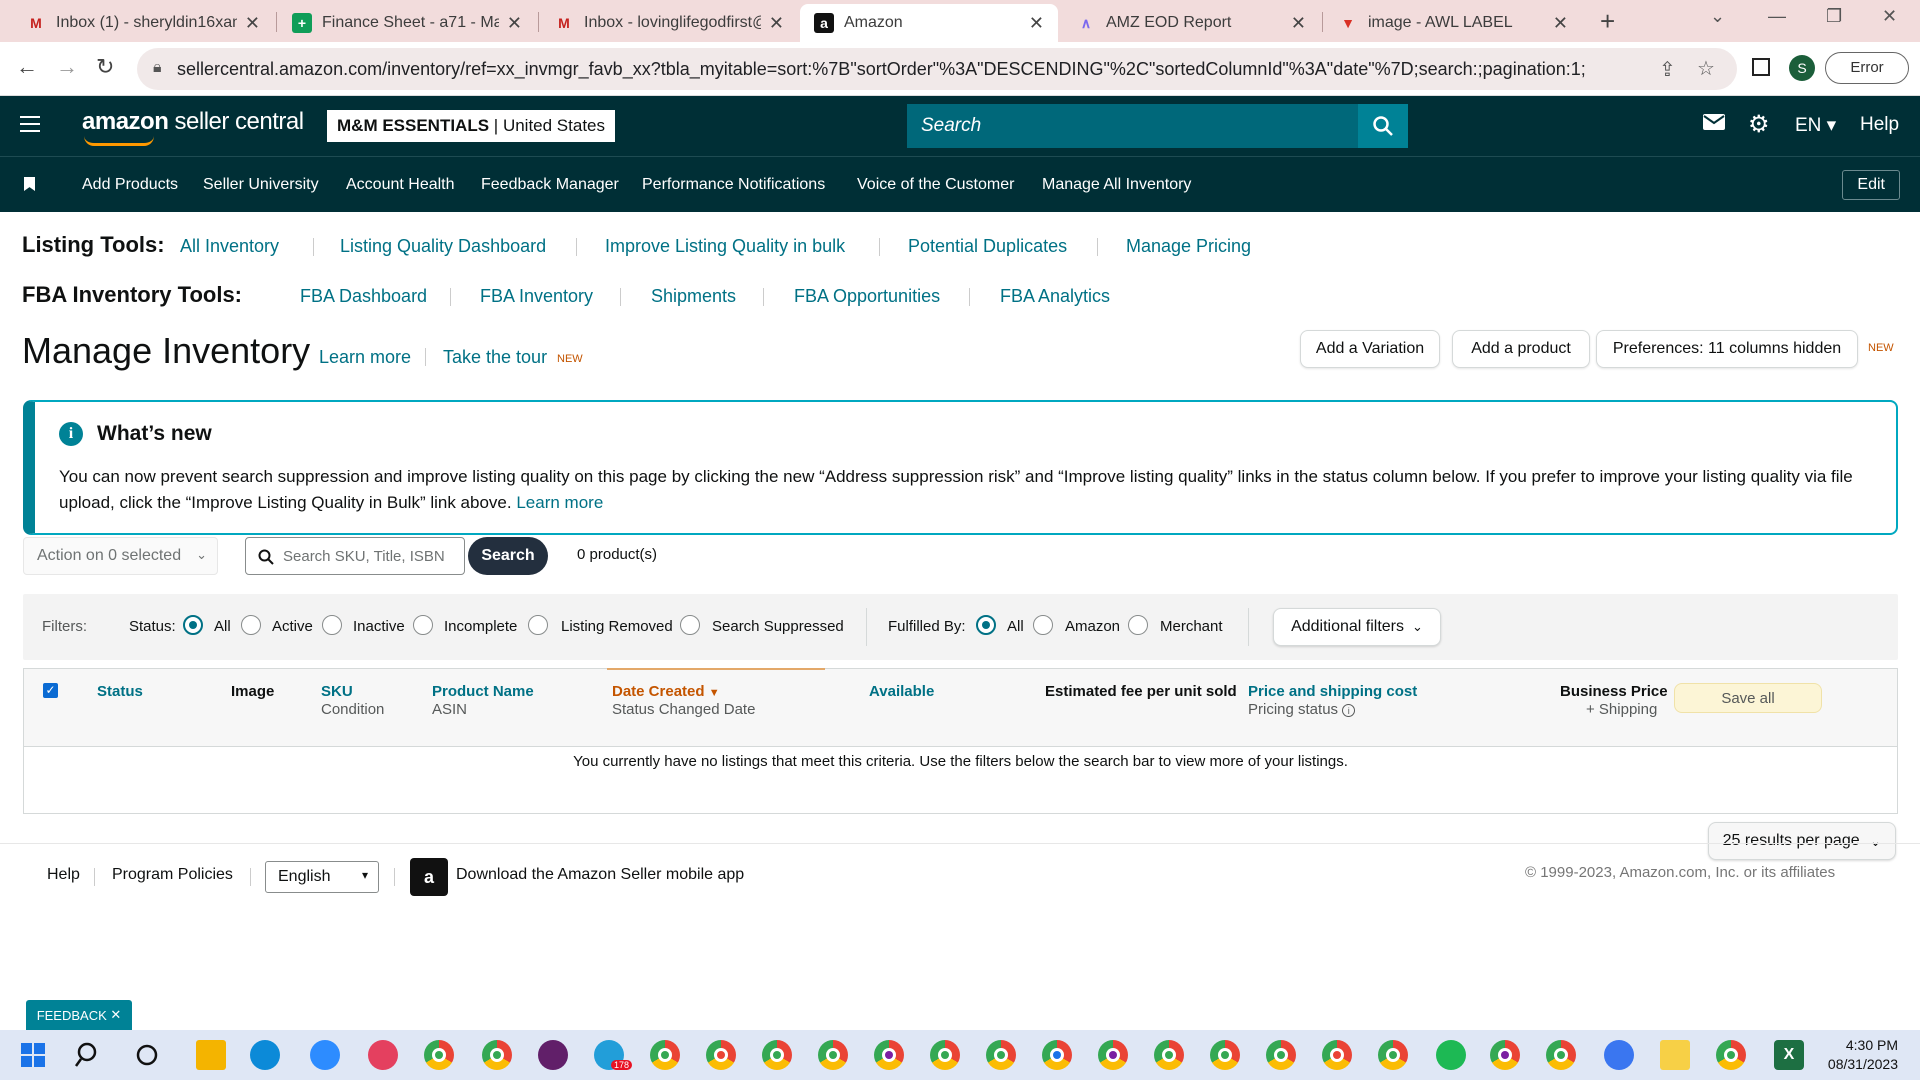 The height and width of the screenshot is (1080, 1920). Describe the element at coordinates (600, 875) in the screenshot. I see `download-app-link: Download the Amazon Seller mobile app` at that location.